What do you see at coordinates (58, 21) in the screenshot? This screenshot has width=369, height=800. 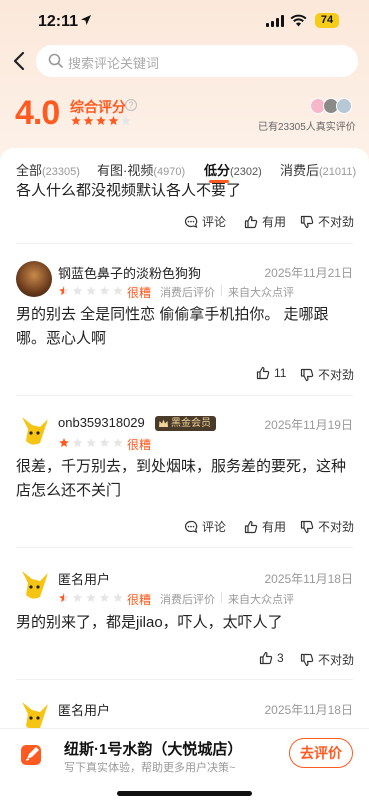 I see `status-time: 12:11` at bounding box center [58, 21].